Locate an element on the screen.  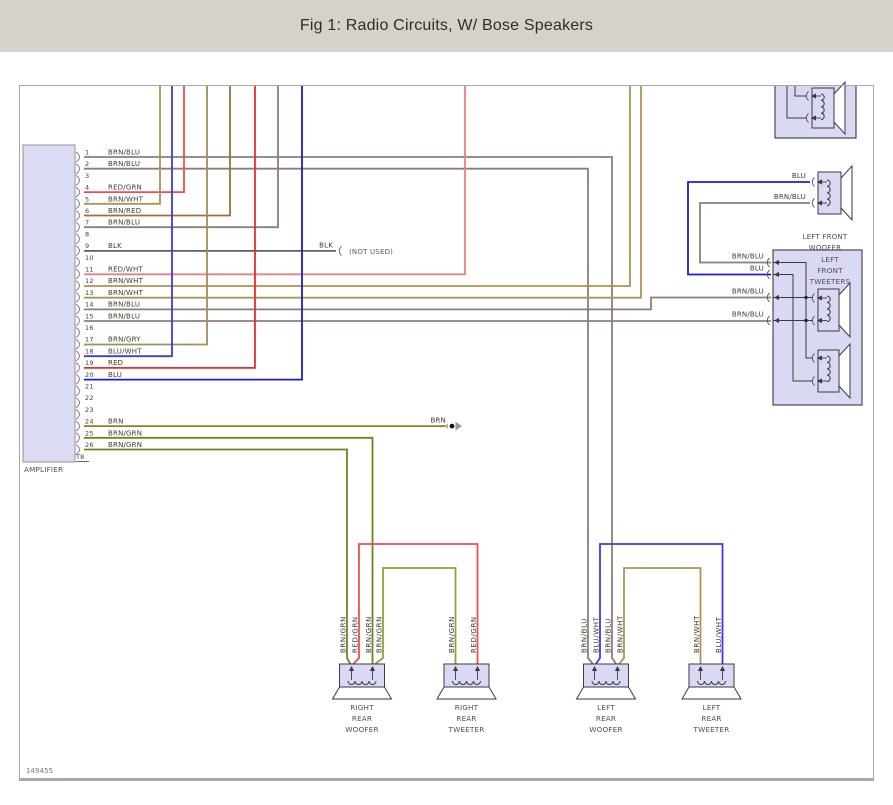
pin-number: 9 is located at coordinates (87, 246).